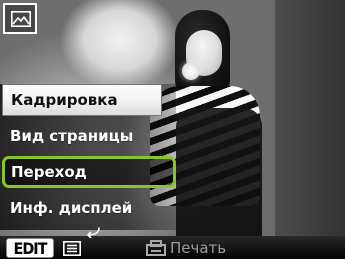  Describe the element at coordinates (93, 232) in the screenshot. I see `return-arrow-icon` at that location.